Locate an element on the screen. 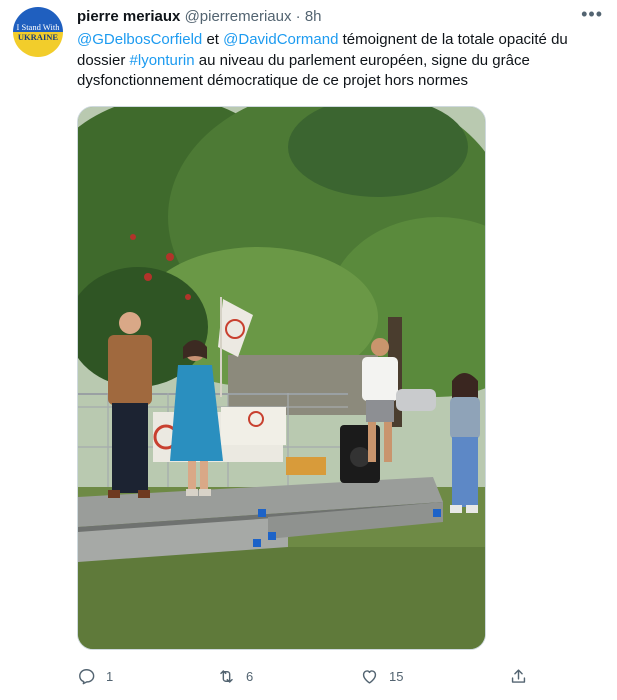 This screenshot has width=617, height=700. reply-button: 1 is located at coordinates (95, 676).